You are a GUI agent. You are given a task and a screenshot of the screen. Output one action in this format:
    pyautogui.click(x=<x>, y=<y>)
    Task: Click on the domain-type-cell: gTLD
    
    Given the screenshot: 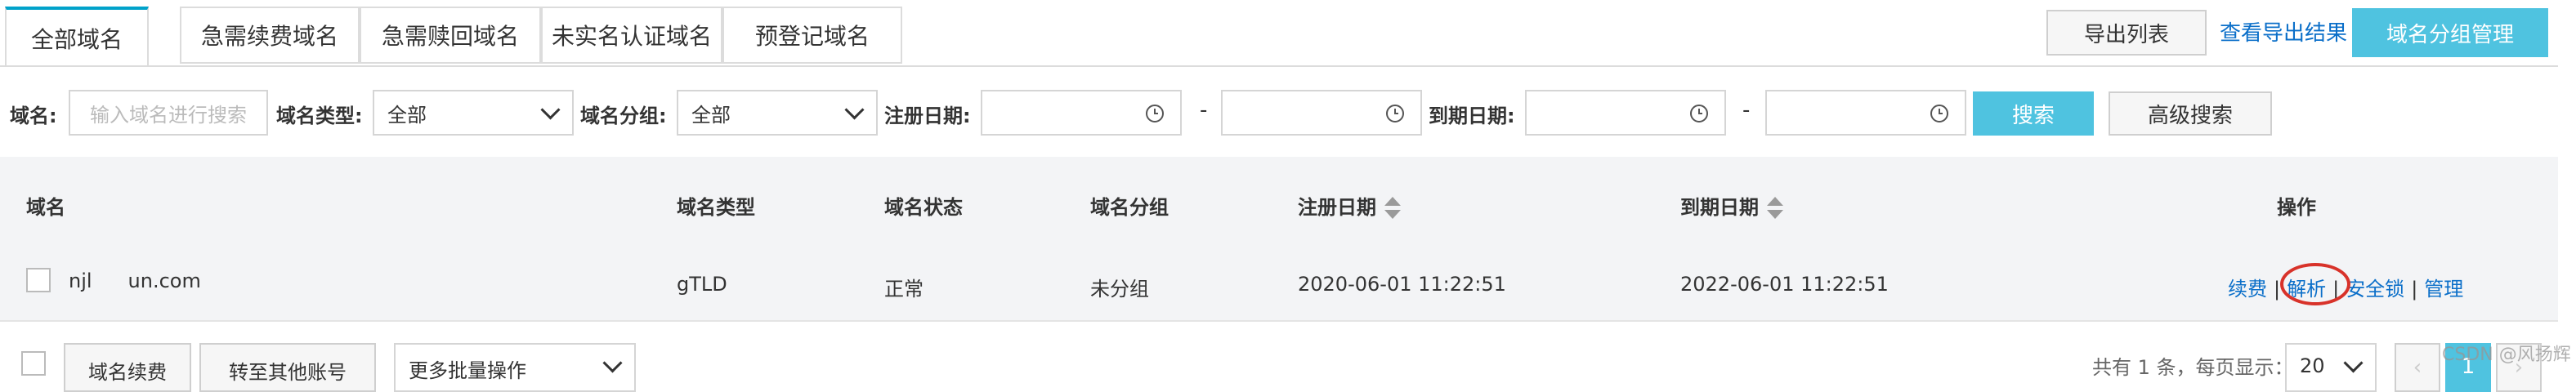 What is the action you would take?
    pyautogui.click(x=702, y=284)
    